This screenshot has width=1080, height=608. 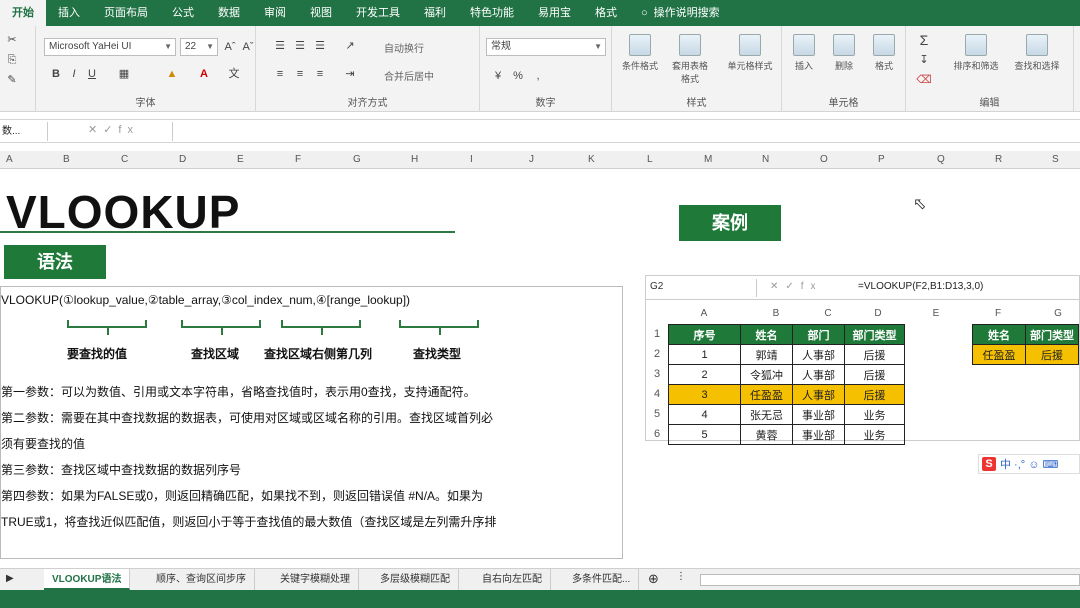 What do you see at coordinates (546, 47) in the screenshot?
I see `number-format-select: 常规 ▼` at bounding box center [546, 47].